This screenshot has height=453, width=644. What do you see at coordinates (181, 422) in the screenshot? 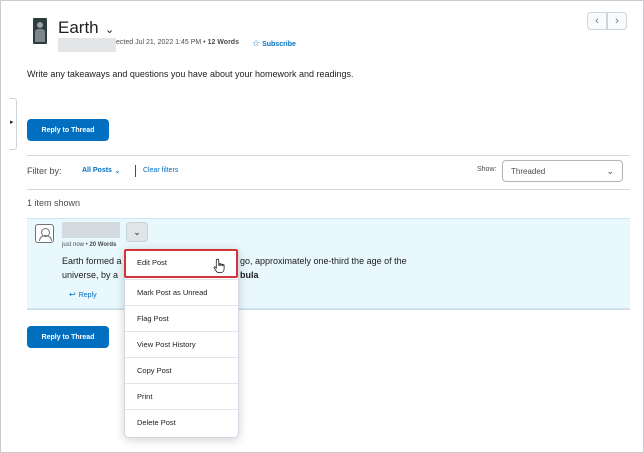
I see `menu-item-delete-post: Delete Post` at bounding box center [181, 422].